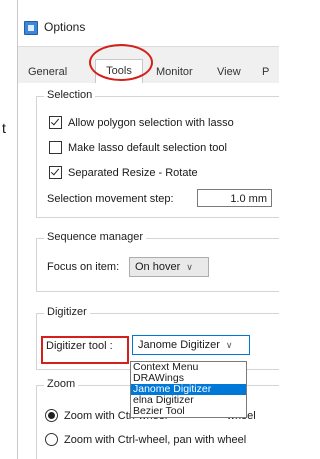 Image resolution: width=320 pixels, height=459 pixels. What do you see at coordinates (31, 28) in the screenshot?
I see `app-icon` at bounding box center [31, 28].